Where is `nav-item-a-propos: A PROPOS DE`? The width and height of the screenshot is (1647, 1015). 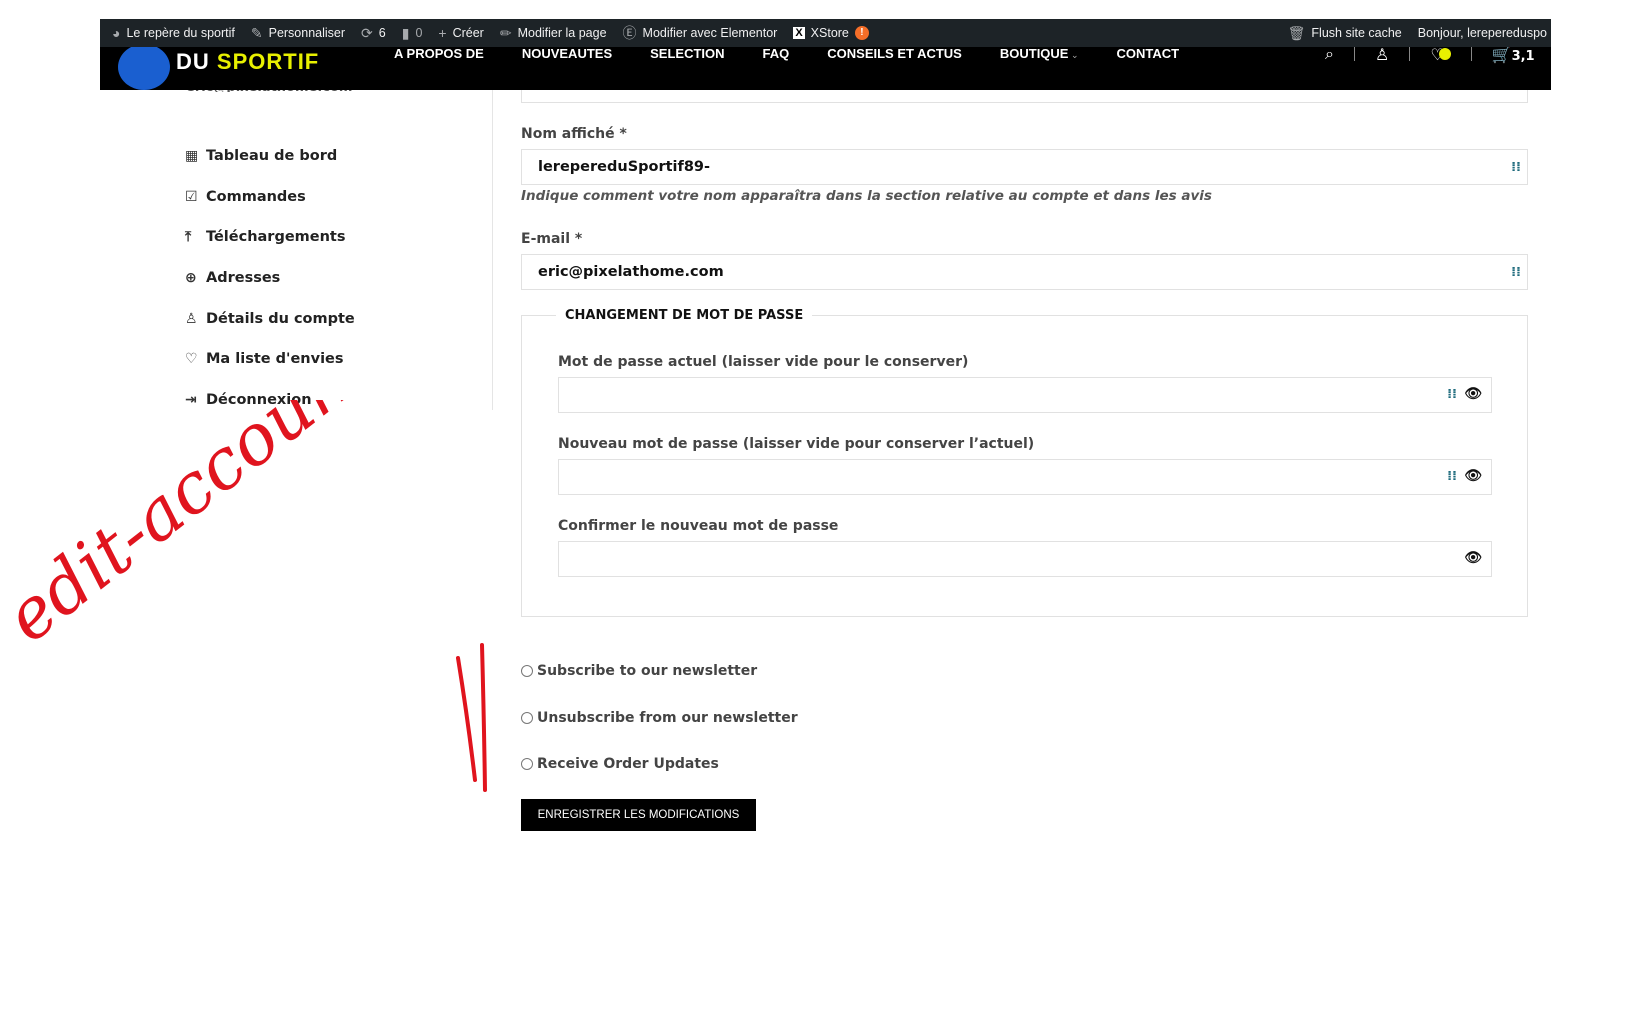
nav-item-a-propos: A PROPOS DE is located at coordinates (439, 54).